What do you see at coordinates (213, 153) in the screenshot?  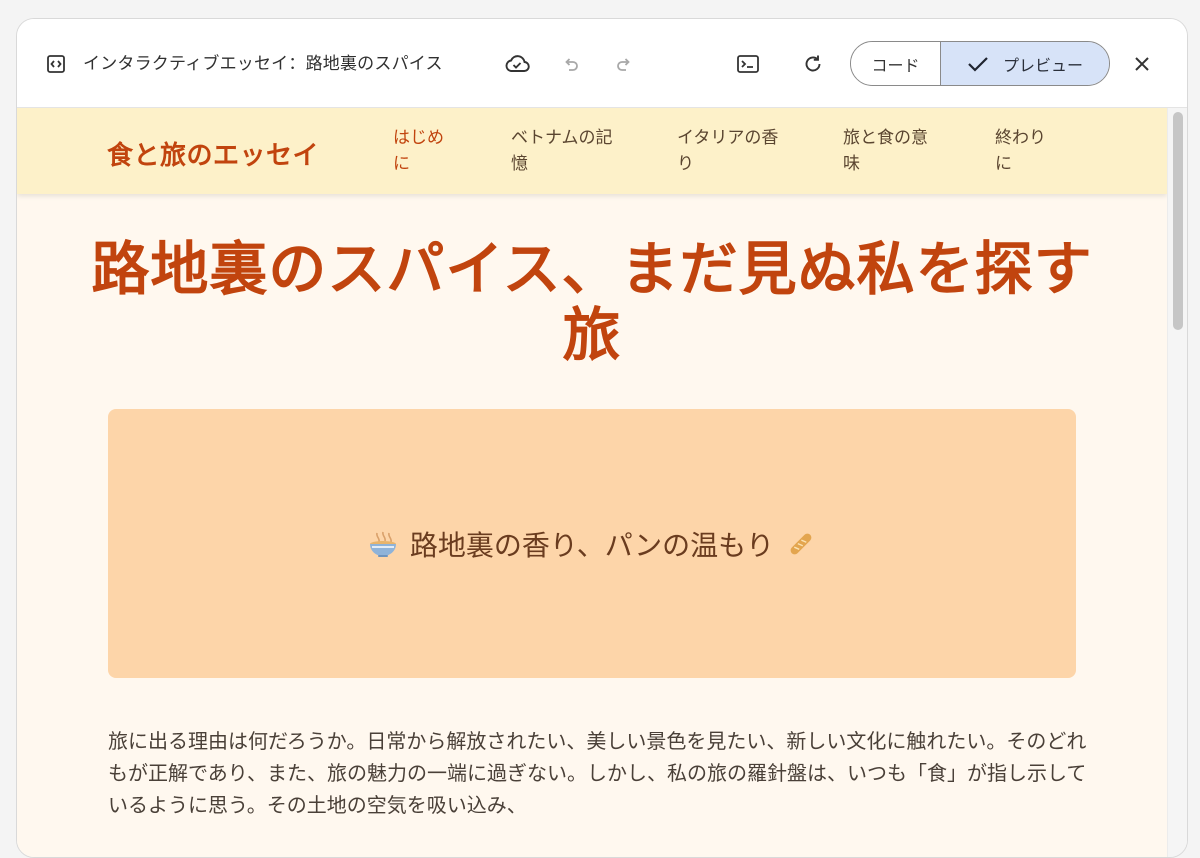 I see `site-brand: 食と旅のエッセイ` at bounding box center [213, 153].